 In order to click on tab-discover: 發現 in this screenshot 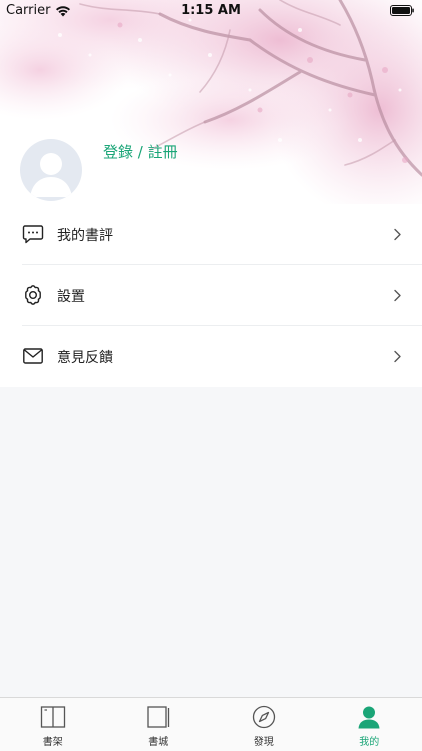, I will do `click(264, 724)`.